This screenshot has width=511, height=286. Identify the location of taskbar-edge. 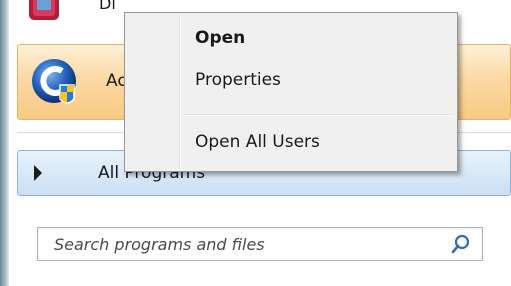
(4, 143).